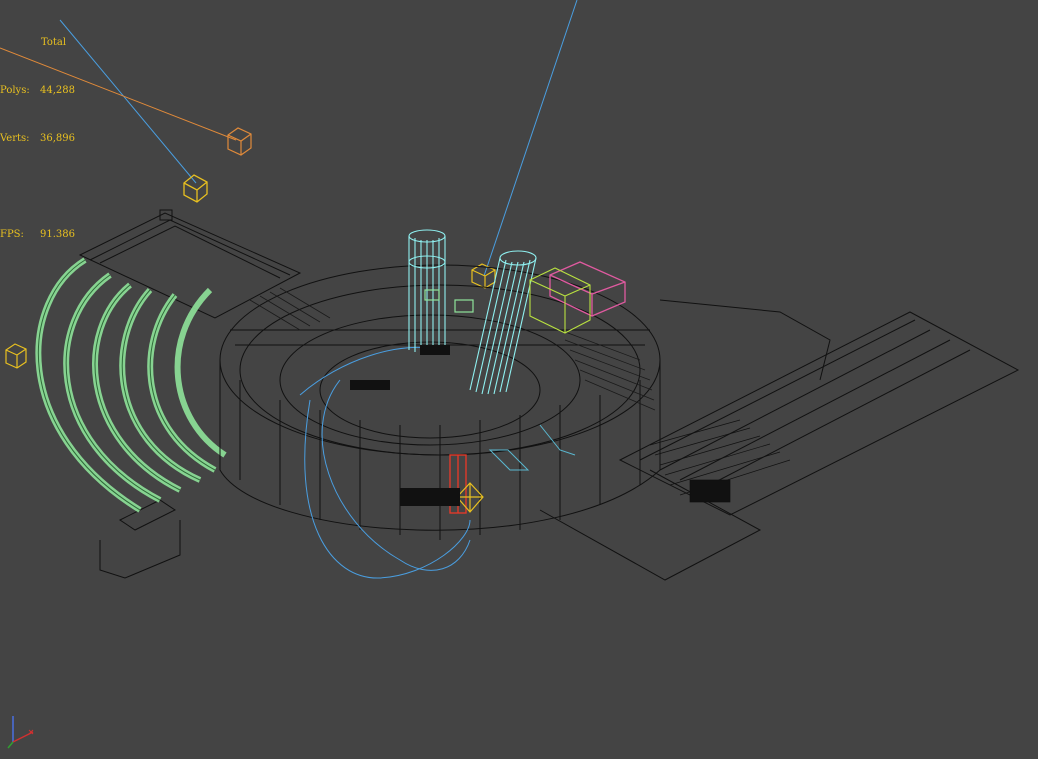 This screenshot has width=1038, height=759. Describe the element at coordinates (57, 138) in the screenshot. I see `verts-value: 36,896` at that location.